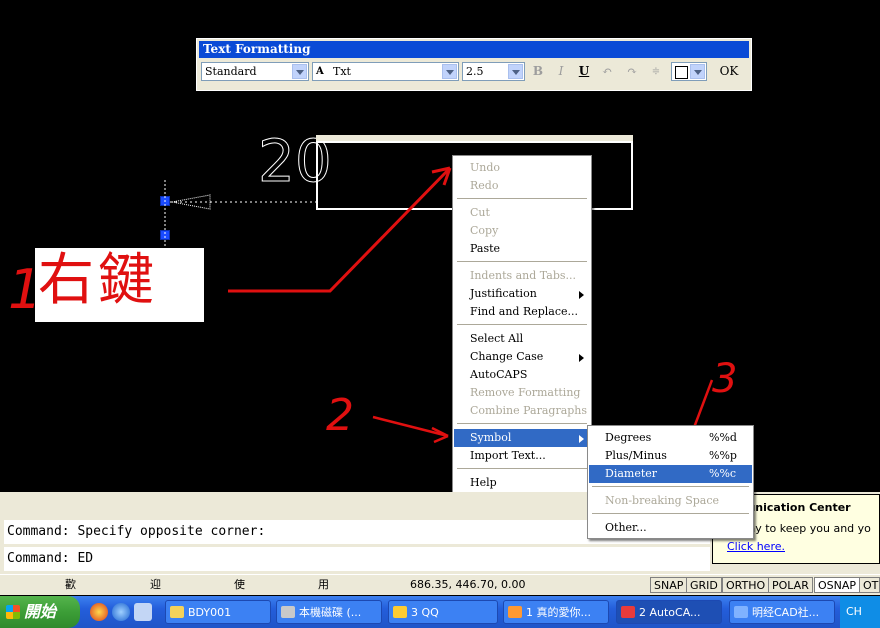 Image resolution: width=880 pixels, height=628 pixels. I want to click on menu-item-label: Select All, so click(497, 338).